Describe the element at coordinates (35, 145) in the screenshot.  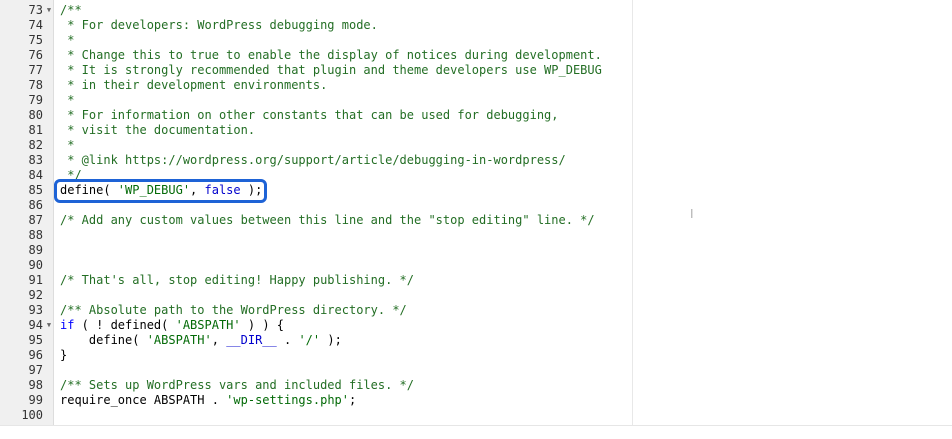
I see `line-number: 82` at that location.